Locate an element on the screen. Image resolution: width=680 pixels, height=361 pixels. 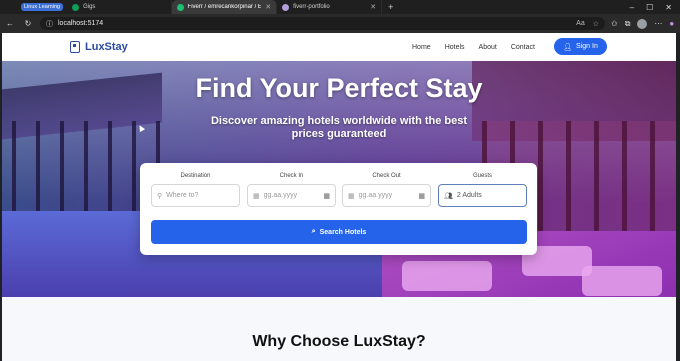
destination-placeholder: Where to? is located at coordinates (182, 195).